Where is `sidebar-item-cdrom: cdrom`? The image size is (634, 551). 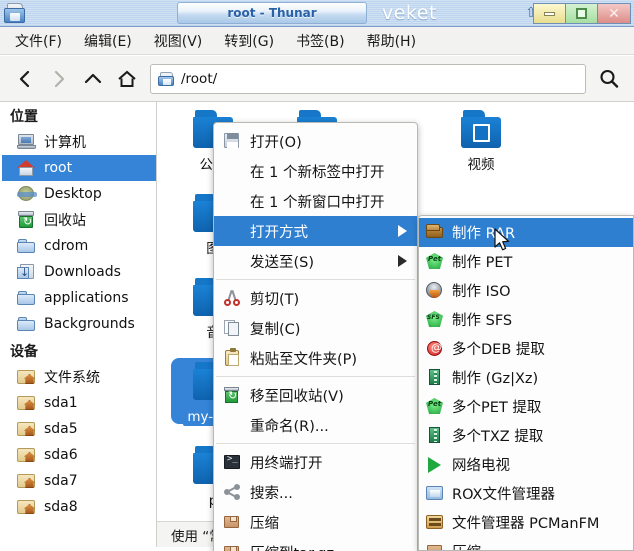 sidebar-item-cdrom: cdrom is located at coordinates (79, 246).